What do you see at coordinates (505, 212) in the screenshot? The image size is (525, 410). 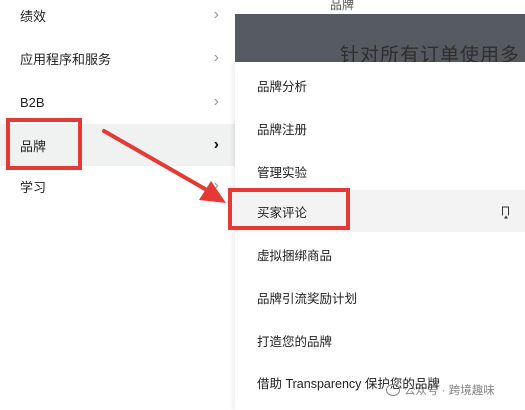 I see `bookmark-icon` at bounding box center [505, 212].